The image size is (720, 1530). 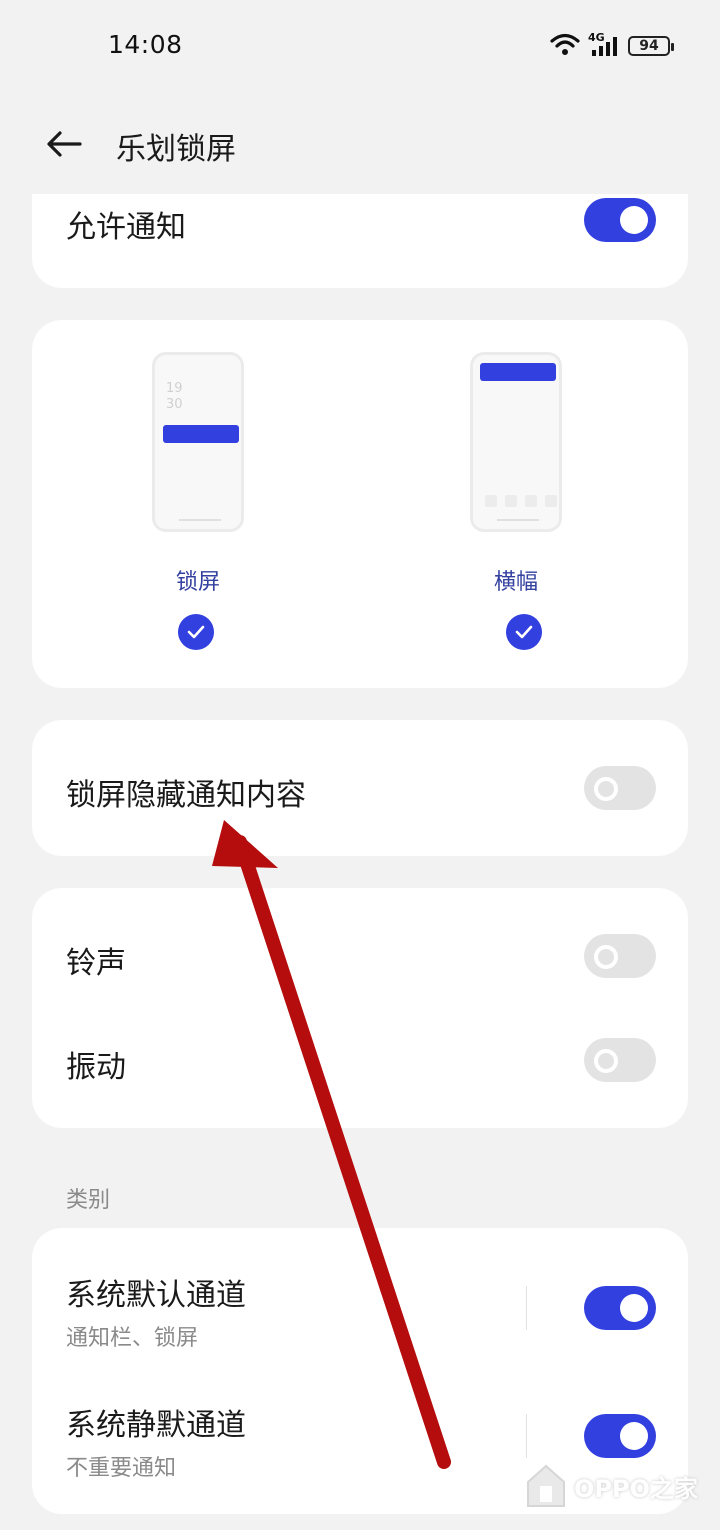 What do you see at coordinates (620, 1308) in the screenshot?
I see `default-channel-toggle` at bounding box center [620, 1308].